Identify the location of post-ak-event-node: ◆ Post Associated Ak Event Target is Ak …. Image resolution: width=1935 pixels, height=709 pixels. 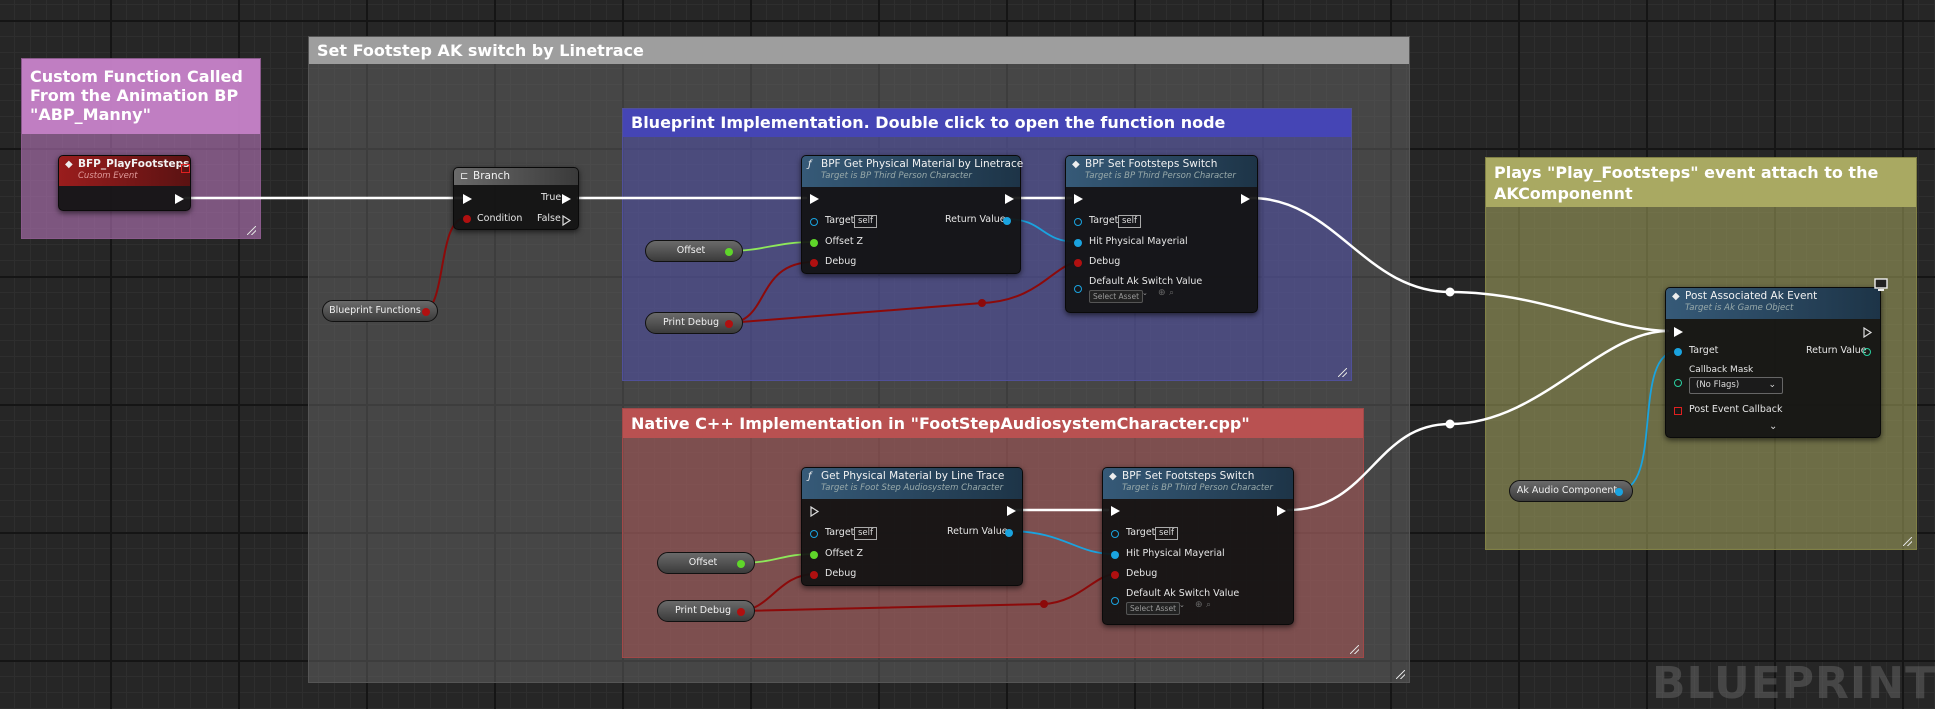
(1776, 358).